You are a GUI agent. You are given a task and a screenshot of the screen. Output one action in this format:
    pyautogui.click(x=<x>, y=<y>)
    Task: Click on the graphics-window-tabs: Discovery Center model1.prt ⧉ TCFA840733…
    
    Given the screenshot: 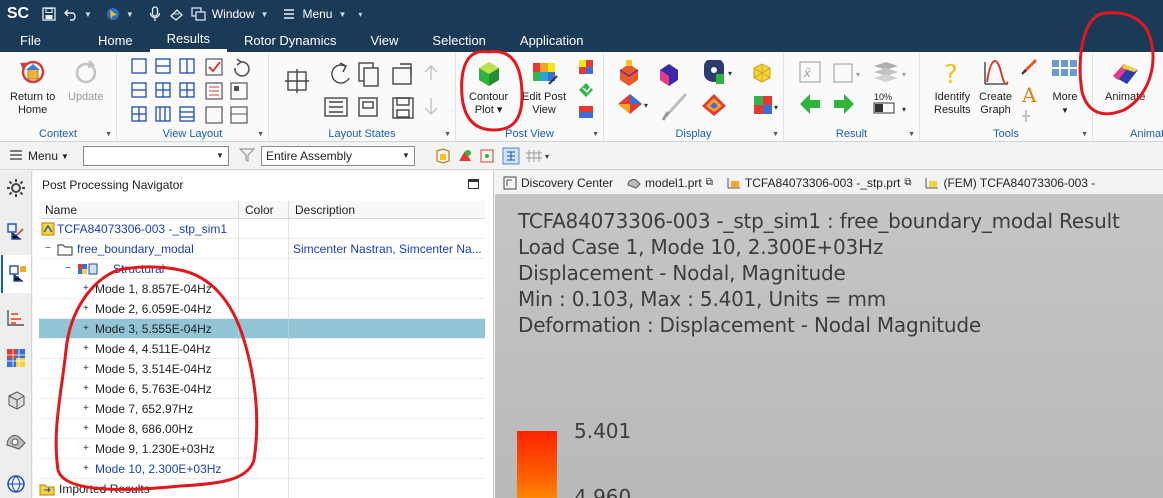 What is the action you would take?
    pyautogui.click(x=829, y=183)
    